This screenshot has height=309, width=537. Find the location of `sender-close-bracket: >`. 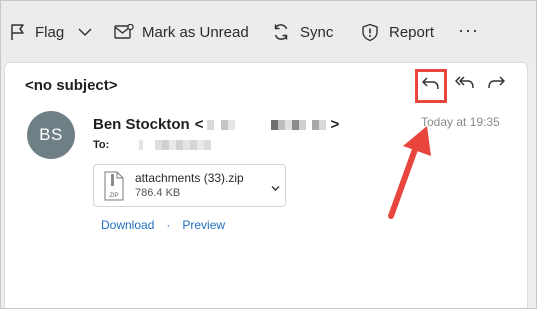

sender-close-bracket: > is located at coordinates (335, 124).